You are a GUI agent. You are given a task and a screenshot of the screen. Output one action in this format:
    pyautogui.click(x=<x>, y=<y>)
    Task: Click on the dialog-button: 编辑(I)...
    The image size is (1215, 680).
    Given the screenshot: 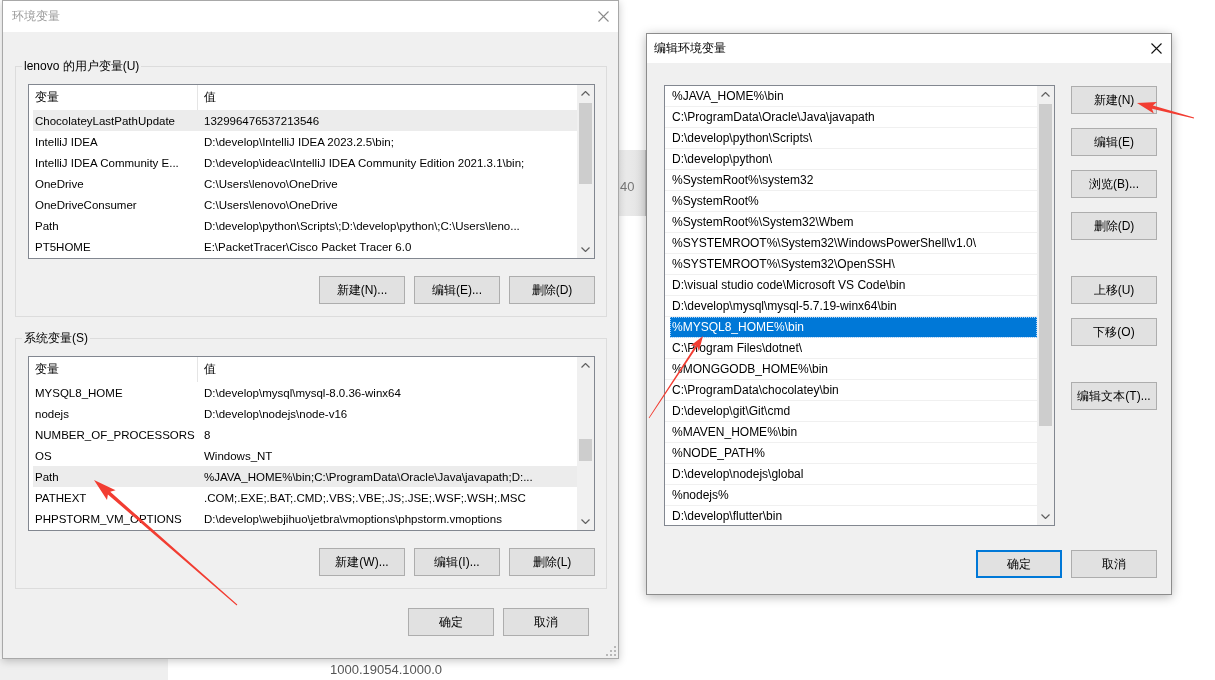 What is the action you would take?
    pyautogui.click(x=457, y=562)
    